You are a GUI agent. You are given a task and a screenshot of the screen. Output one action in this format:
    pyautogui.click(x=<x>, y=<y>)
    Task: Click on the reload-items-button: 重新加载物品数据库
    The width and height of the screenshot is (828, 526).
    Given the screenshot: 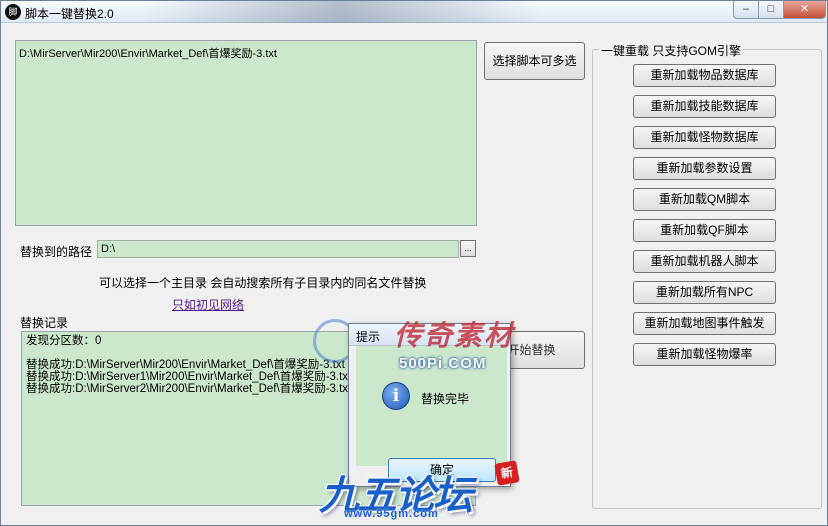 What is the action you would take?
    pyautogui.click(x=704, y=75)
    